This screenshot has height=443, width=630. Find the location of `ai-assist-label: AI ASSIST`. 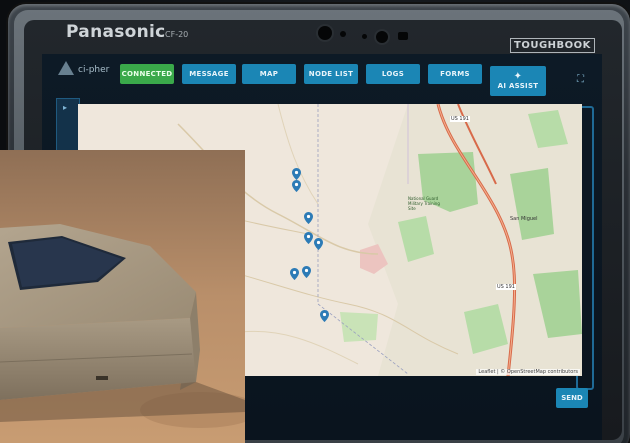

ai-assist-label: AI ASSIST is located at coordinates (518, 86).